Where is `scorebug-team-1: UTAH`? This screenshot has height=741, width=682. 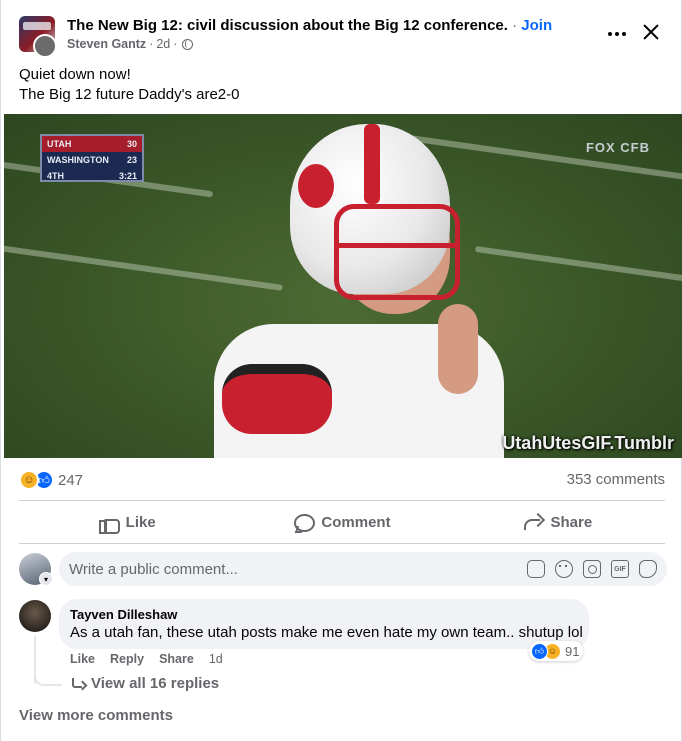
scorebug-team-1: UTAH is located at coordinates (59, 144).